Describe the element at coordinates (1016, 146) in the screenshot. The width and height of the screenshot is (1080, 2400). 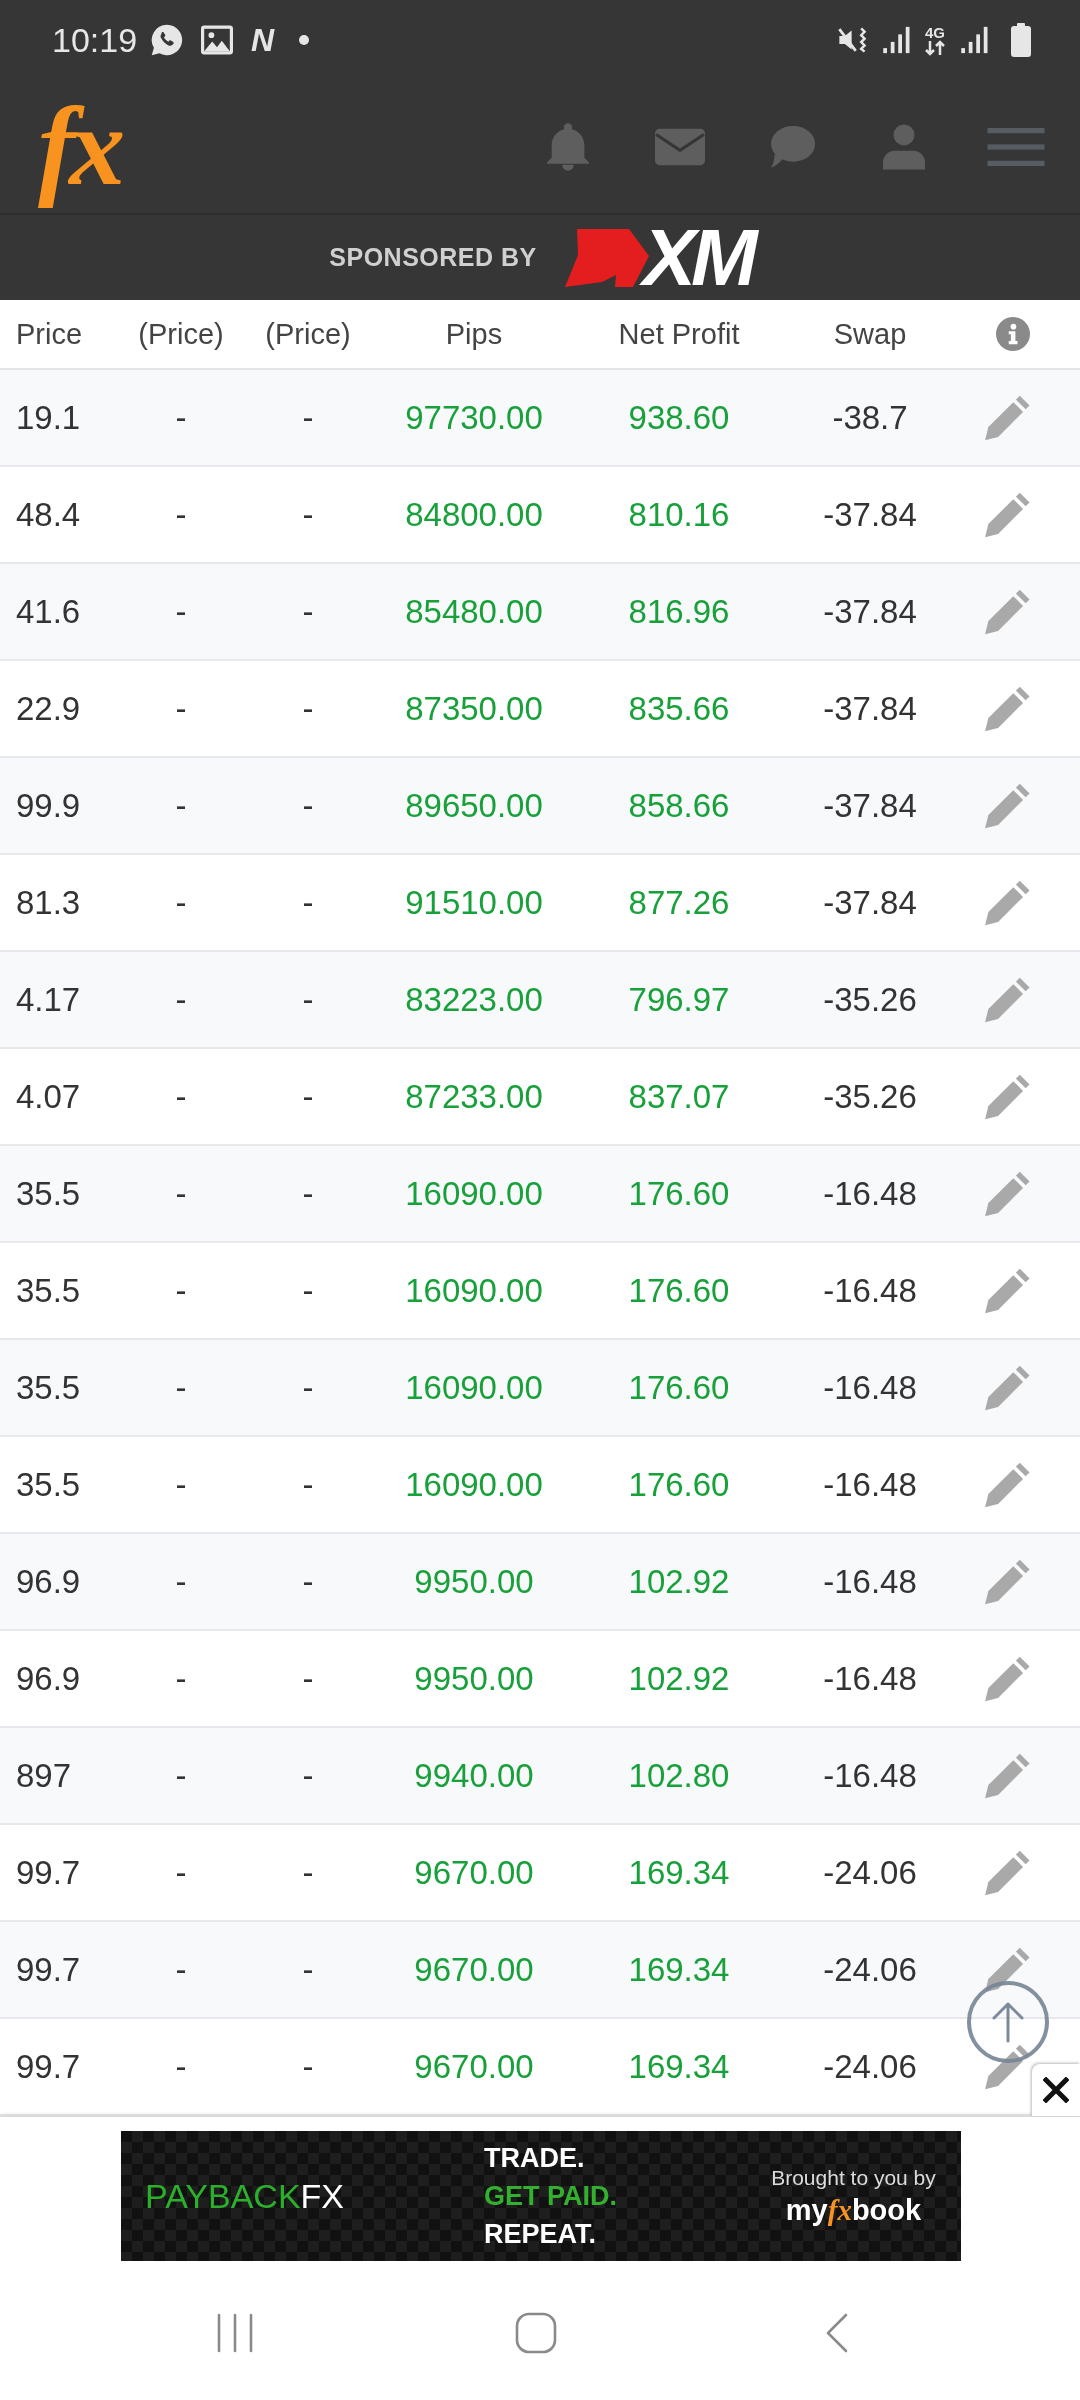
I see `menu-icon` at that location.